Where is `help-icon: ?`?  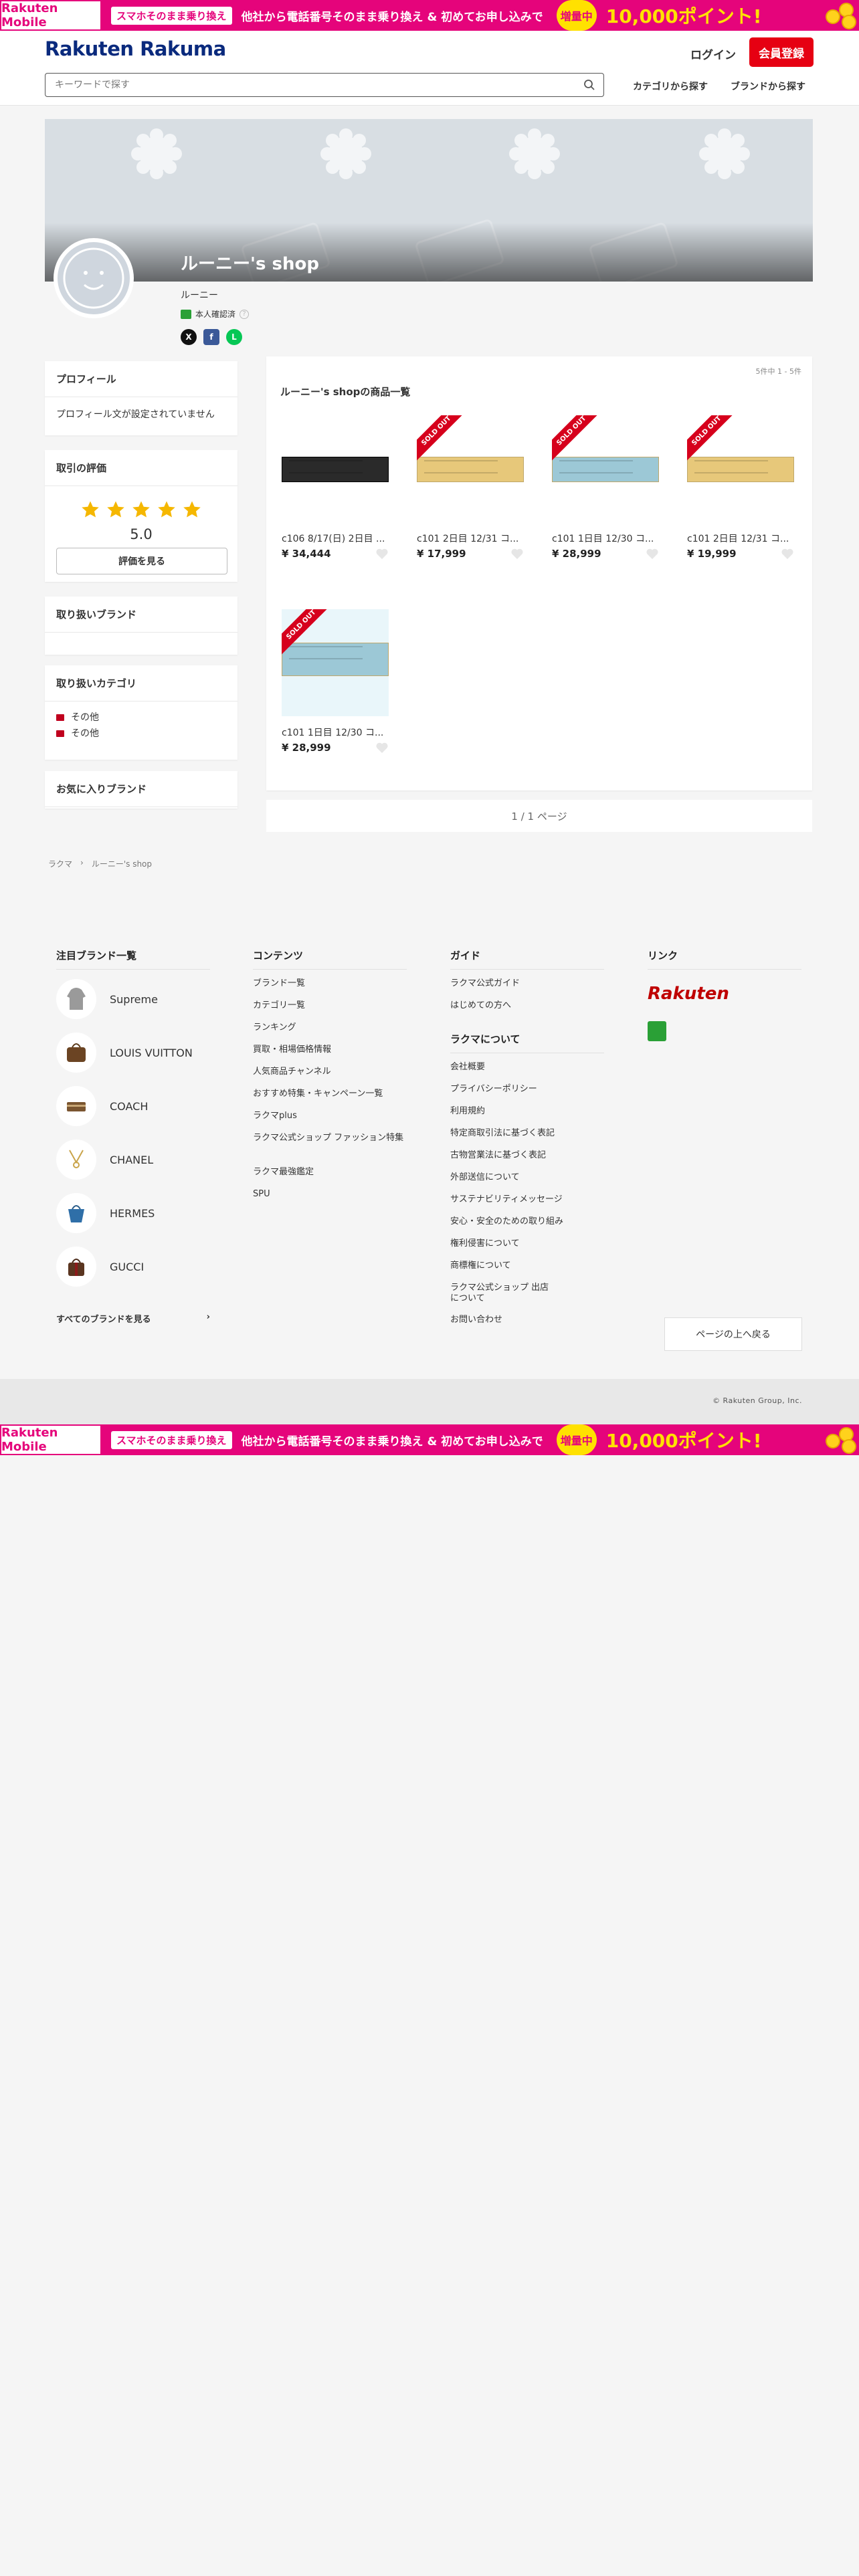
help-icon: ? is located at coordinates (245, 314).